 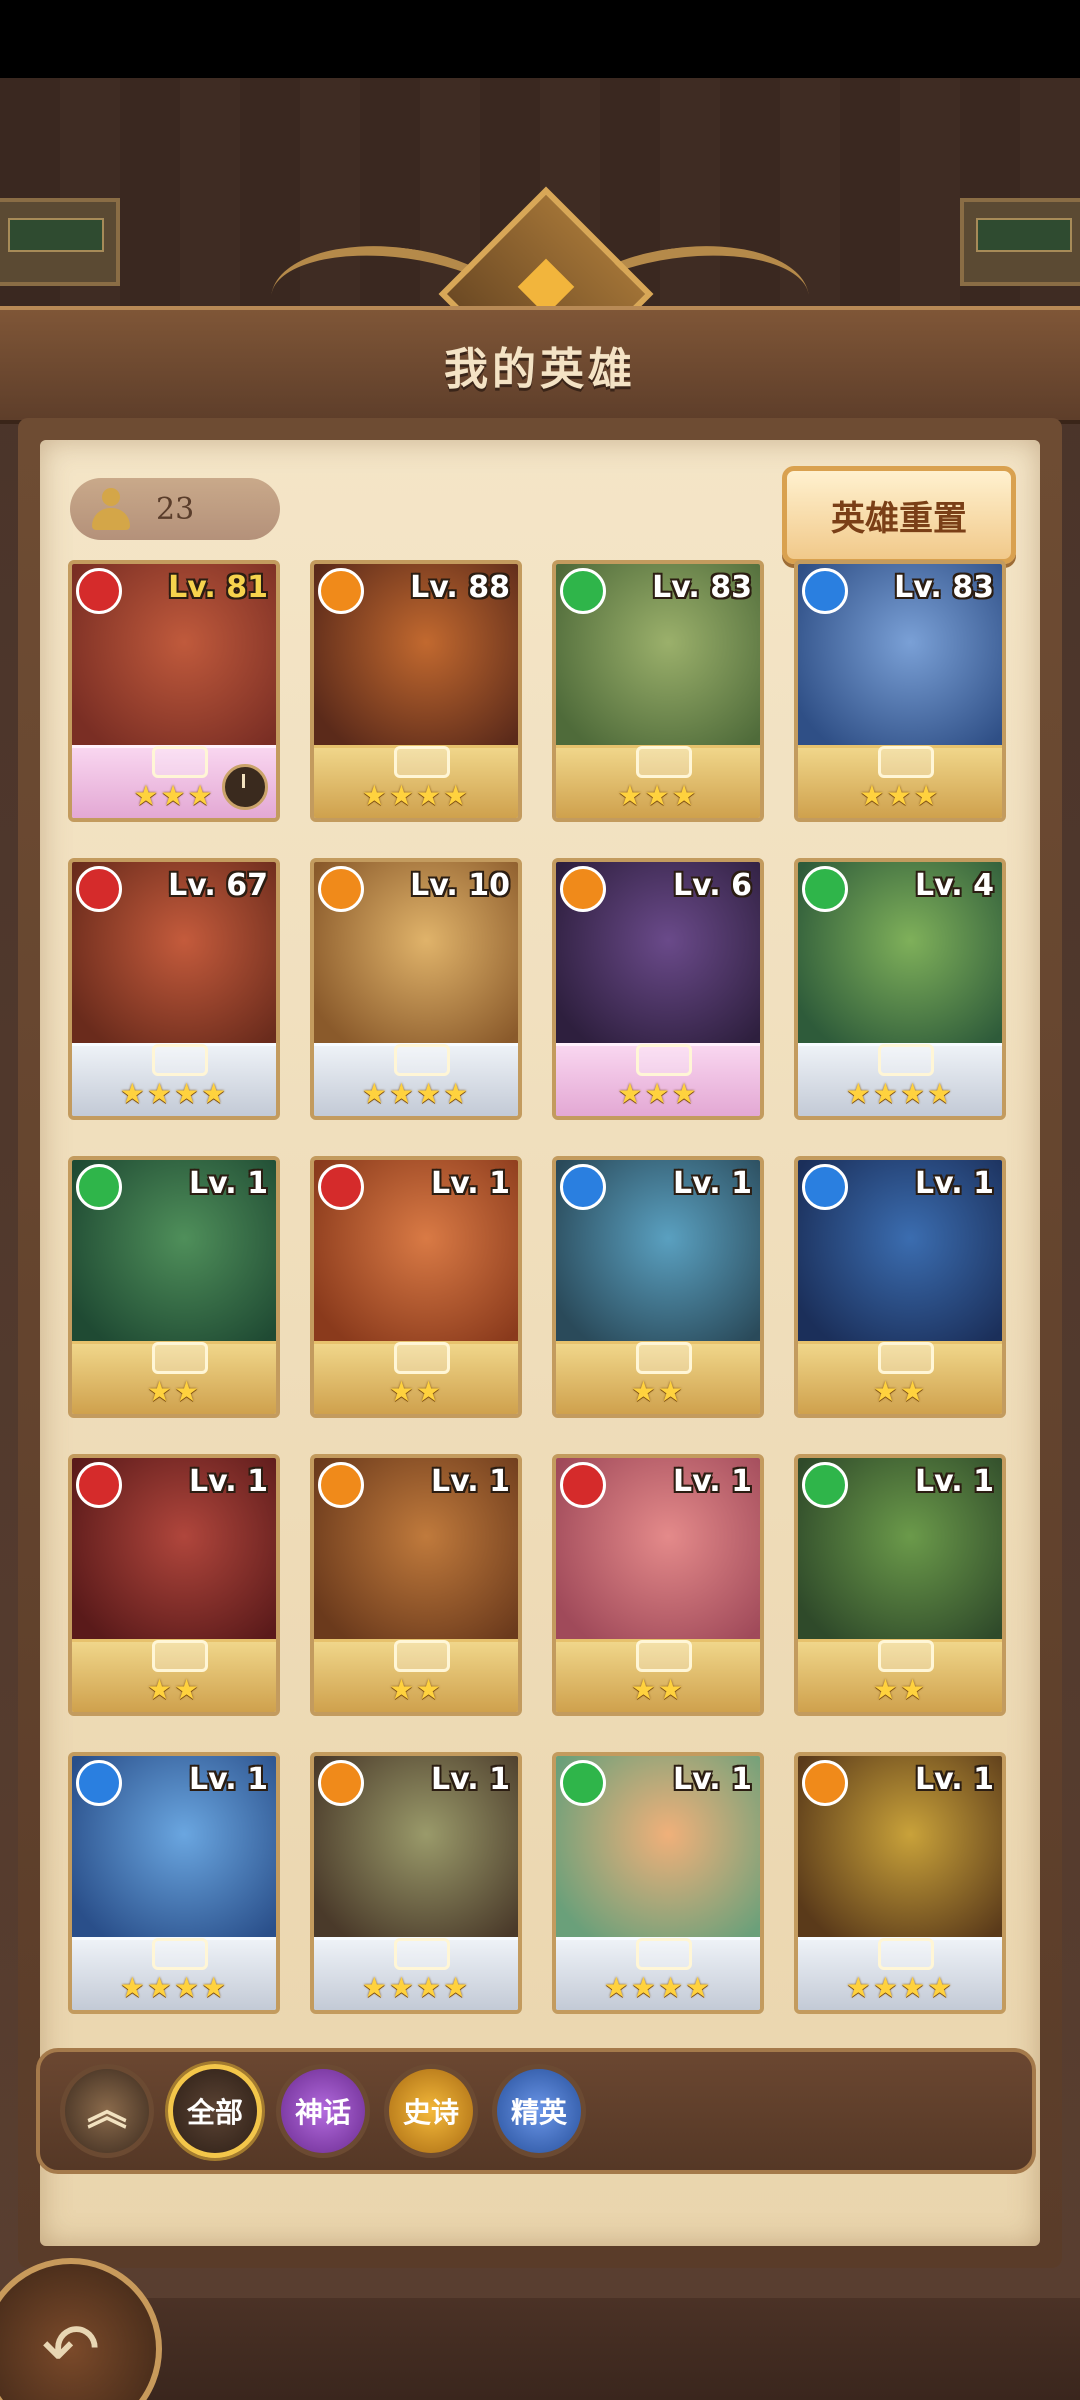 What do you see at coordinates (431, 2111) in the screenshot?
I see `filter-epic-button: 史诗` at bounding box center [431, 2111].